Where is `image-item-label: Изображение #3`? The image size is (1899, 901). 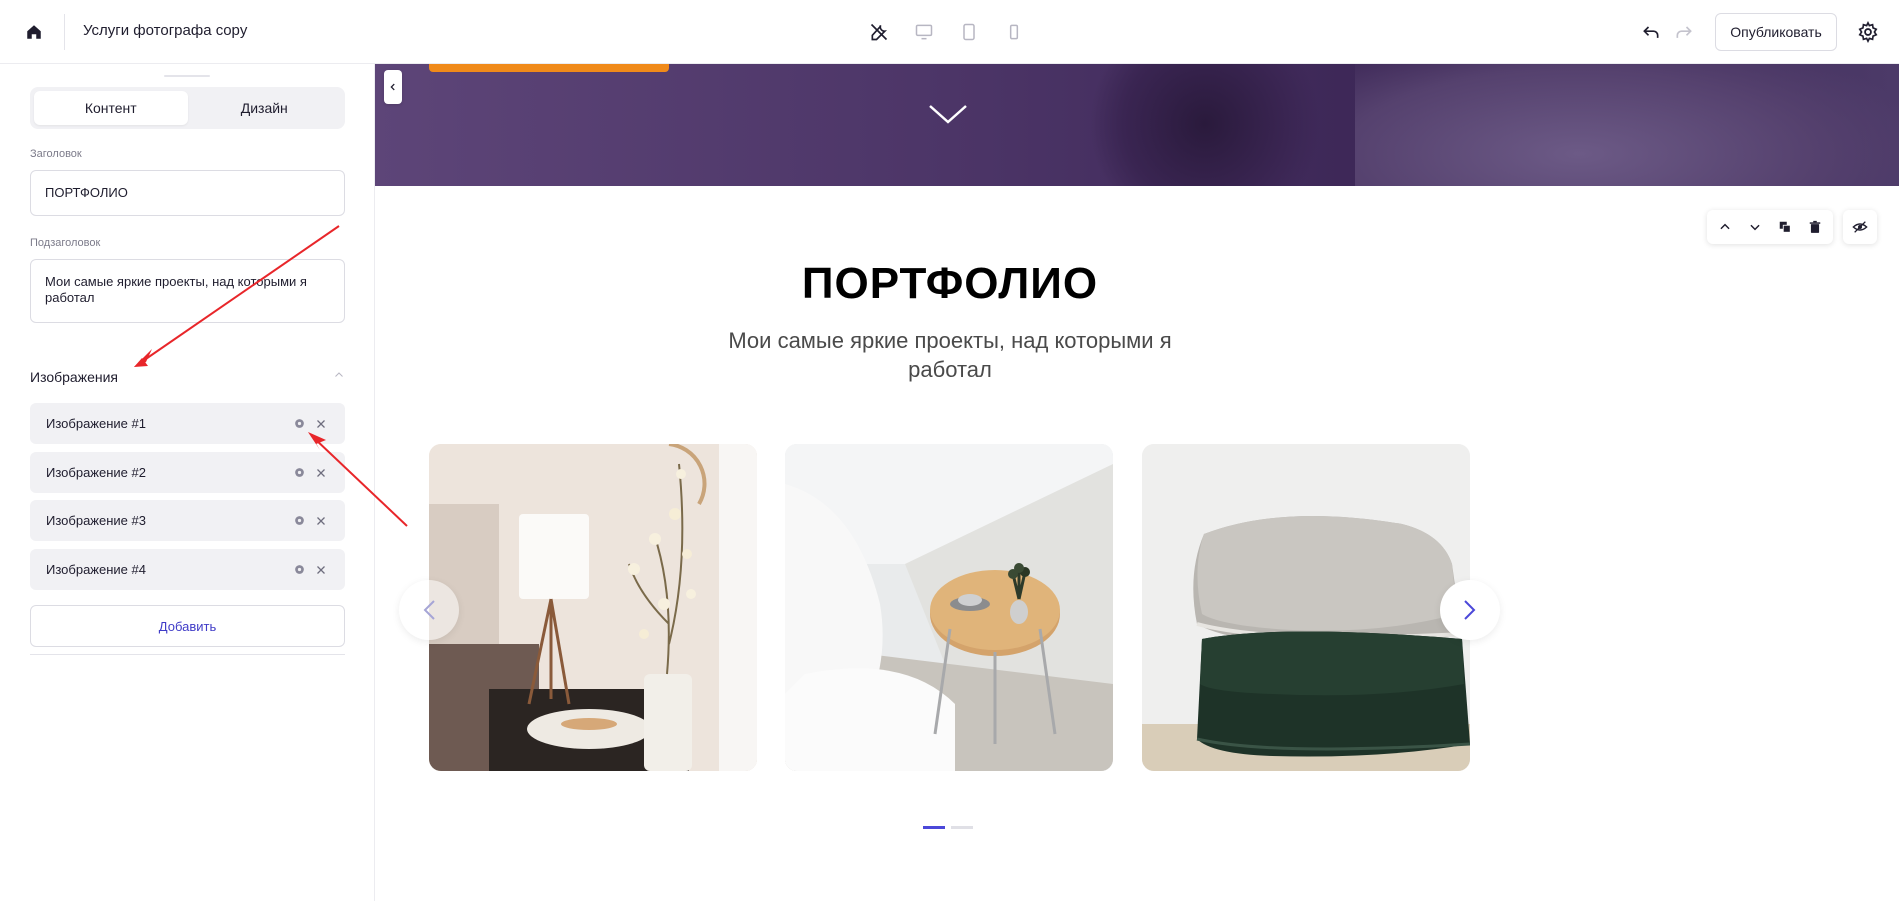 image-item-label: Изображение #3 is located at coordinates (96, 520).